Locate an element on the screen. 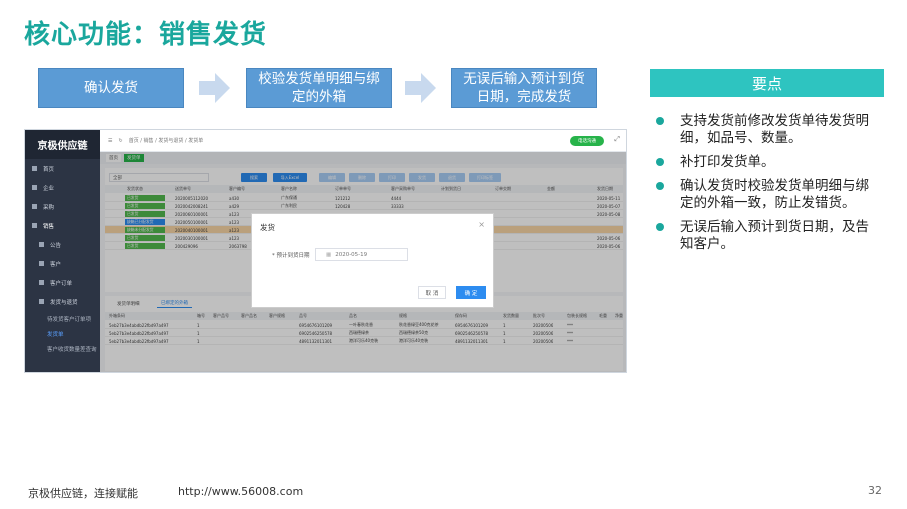 The height and width of the screenshot is (509, 907). sidebar-item-customer-order: 客户订单 is located at coordinates (62, 282).